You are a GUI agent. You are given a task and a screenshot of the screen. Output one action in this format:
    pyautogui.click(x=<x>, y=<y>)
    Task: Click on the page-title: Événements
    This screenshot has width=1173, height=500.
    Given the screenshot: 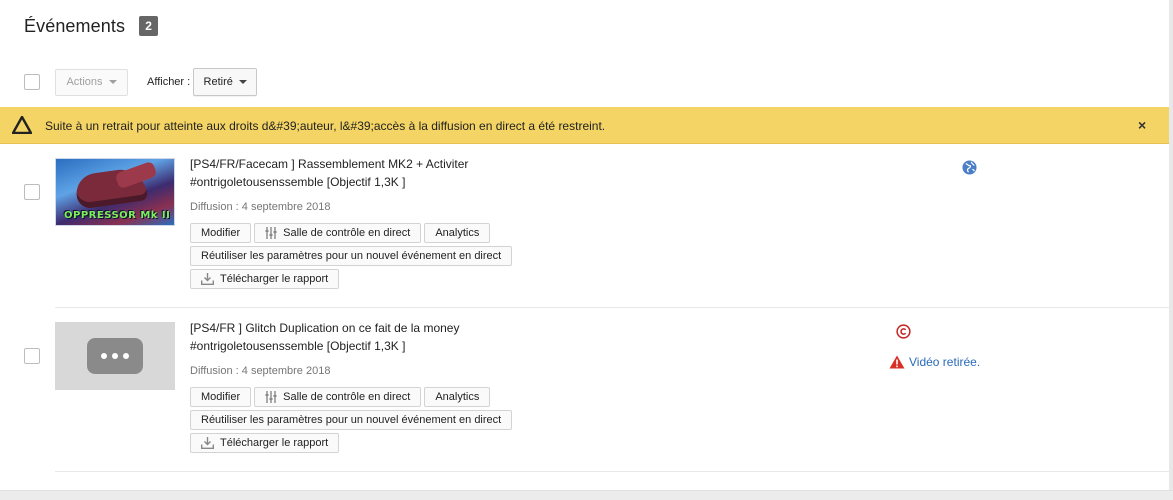 What is the action you would take?
    pyautogui.click(x=75, y=25)
    